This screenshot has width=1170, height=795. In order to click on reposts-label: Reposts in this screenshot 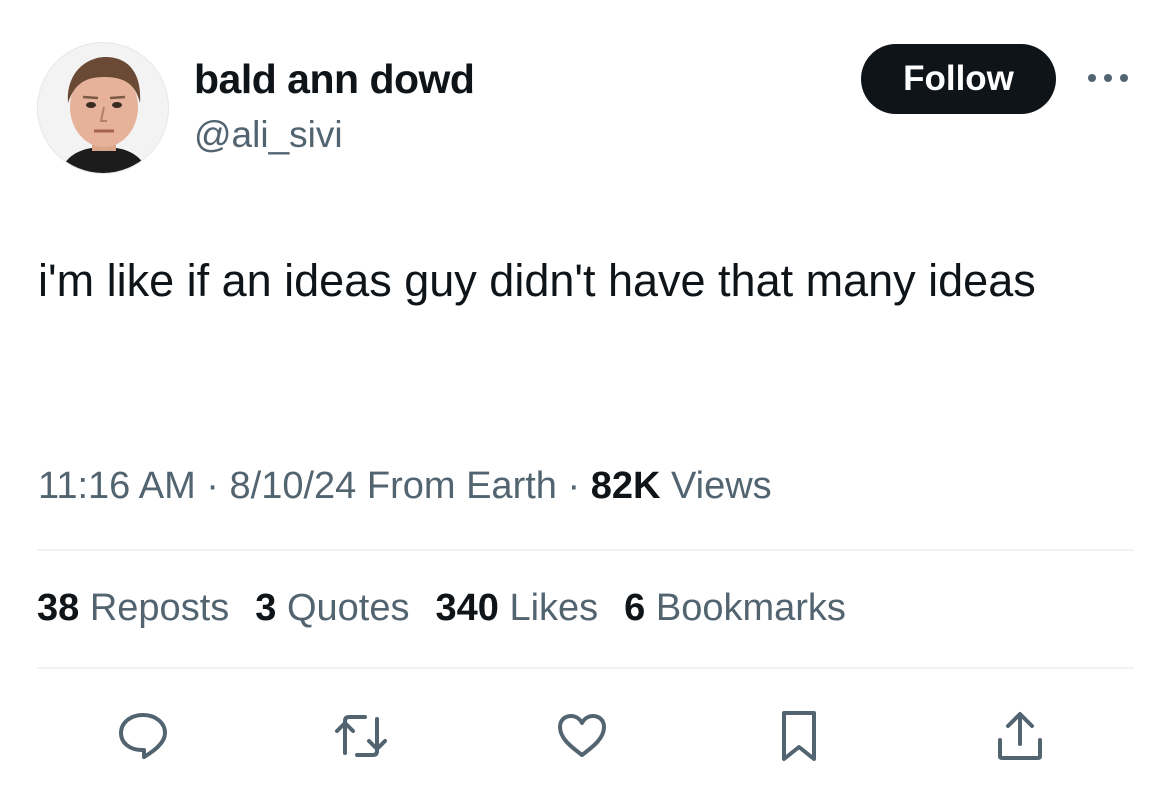, I will do `click(159, 608)`.